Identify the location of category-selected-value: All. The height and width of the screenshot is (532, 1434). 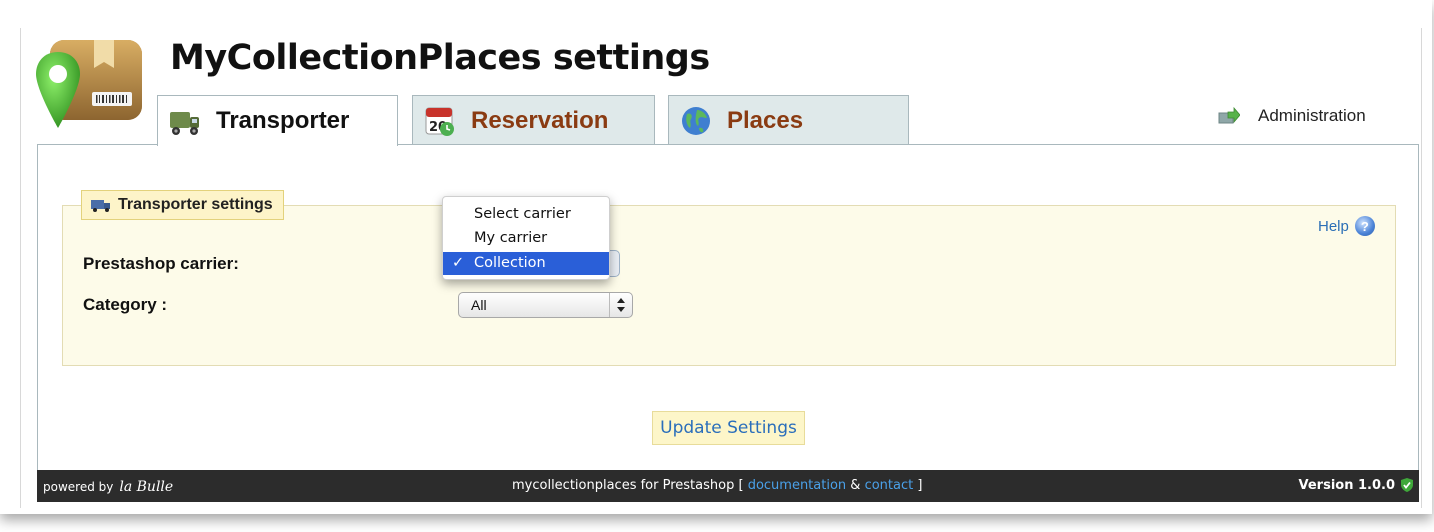
(479, 305).